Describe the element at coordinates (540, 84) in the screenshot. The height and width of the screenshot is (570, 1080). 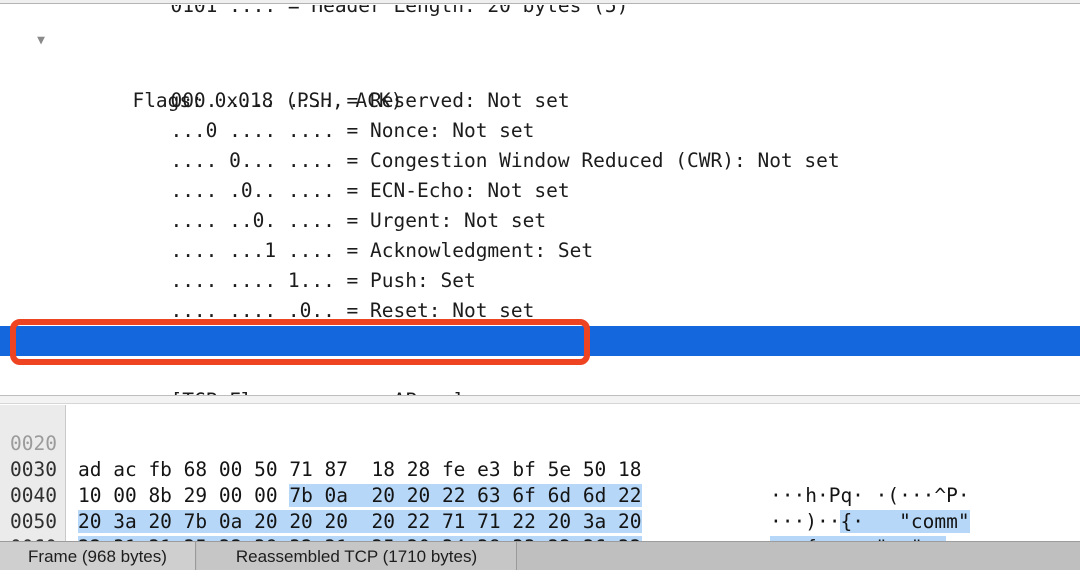
I see `tree-row: 000. .... .... = Reserved: Not set` at that location.